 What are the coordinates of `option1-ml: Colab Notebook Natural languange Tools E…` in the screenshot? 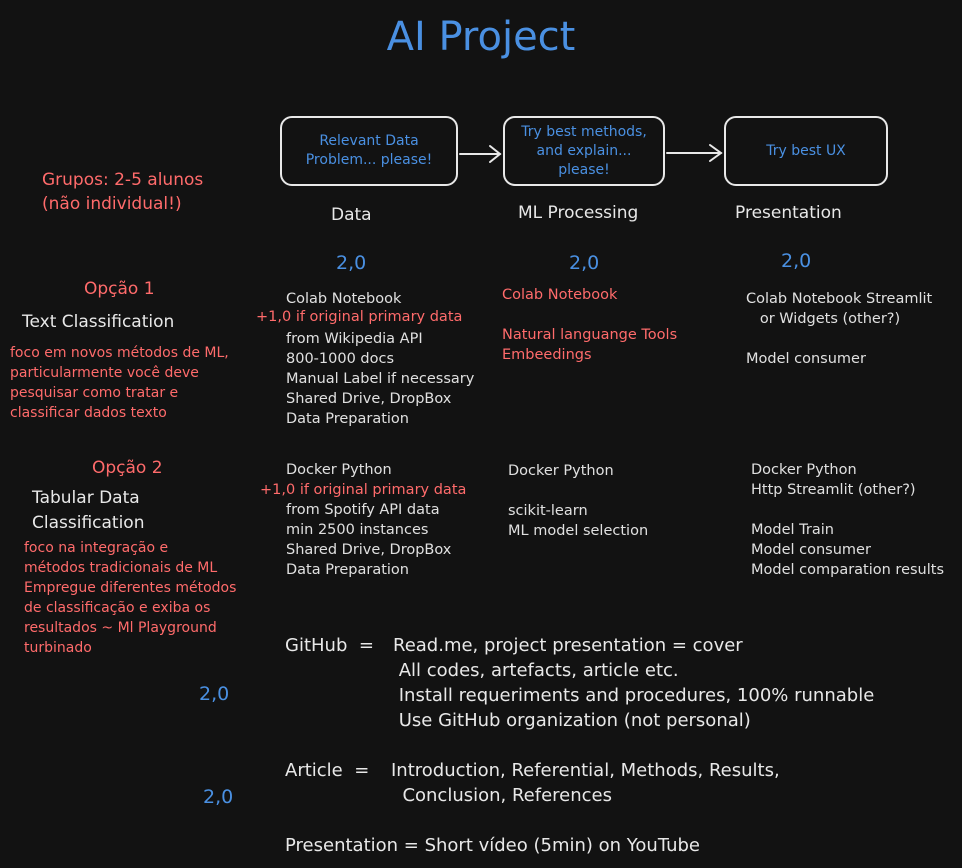 It's located at (590, 325).